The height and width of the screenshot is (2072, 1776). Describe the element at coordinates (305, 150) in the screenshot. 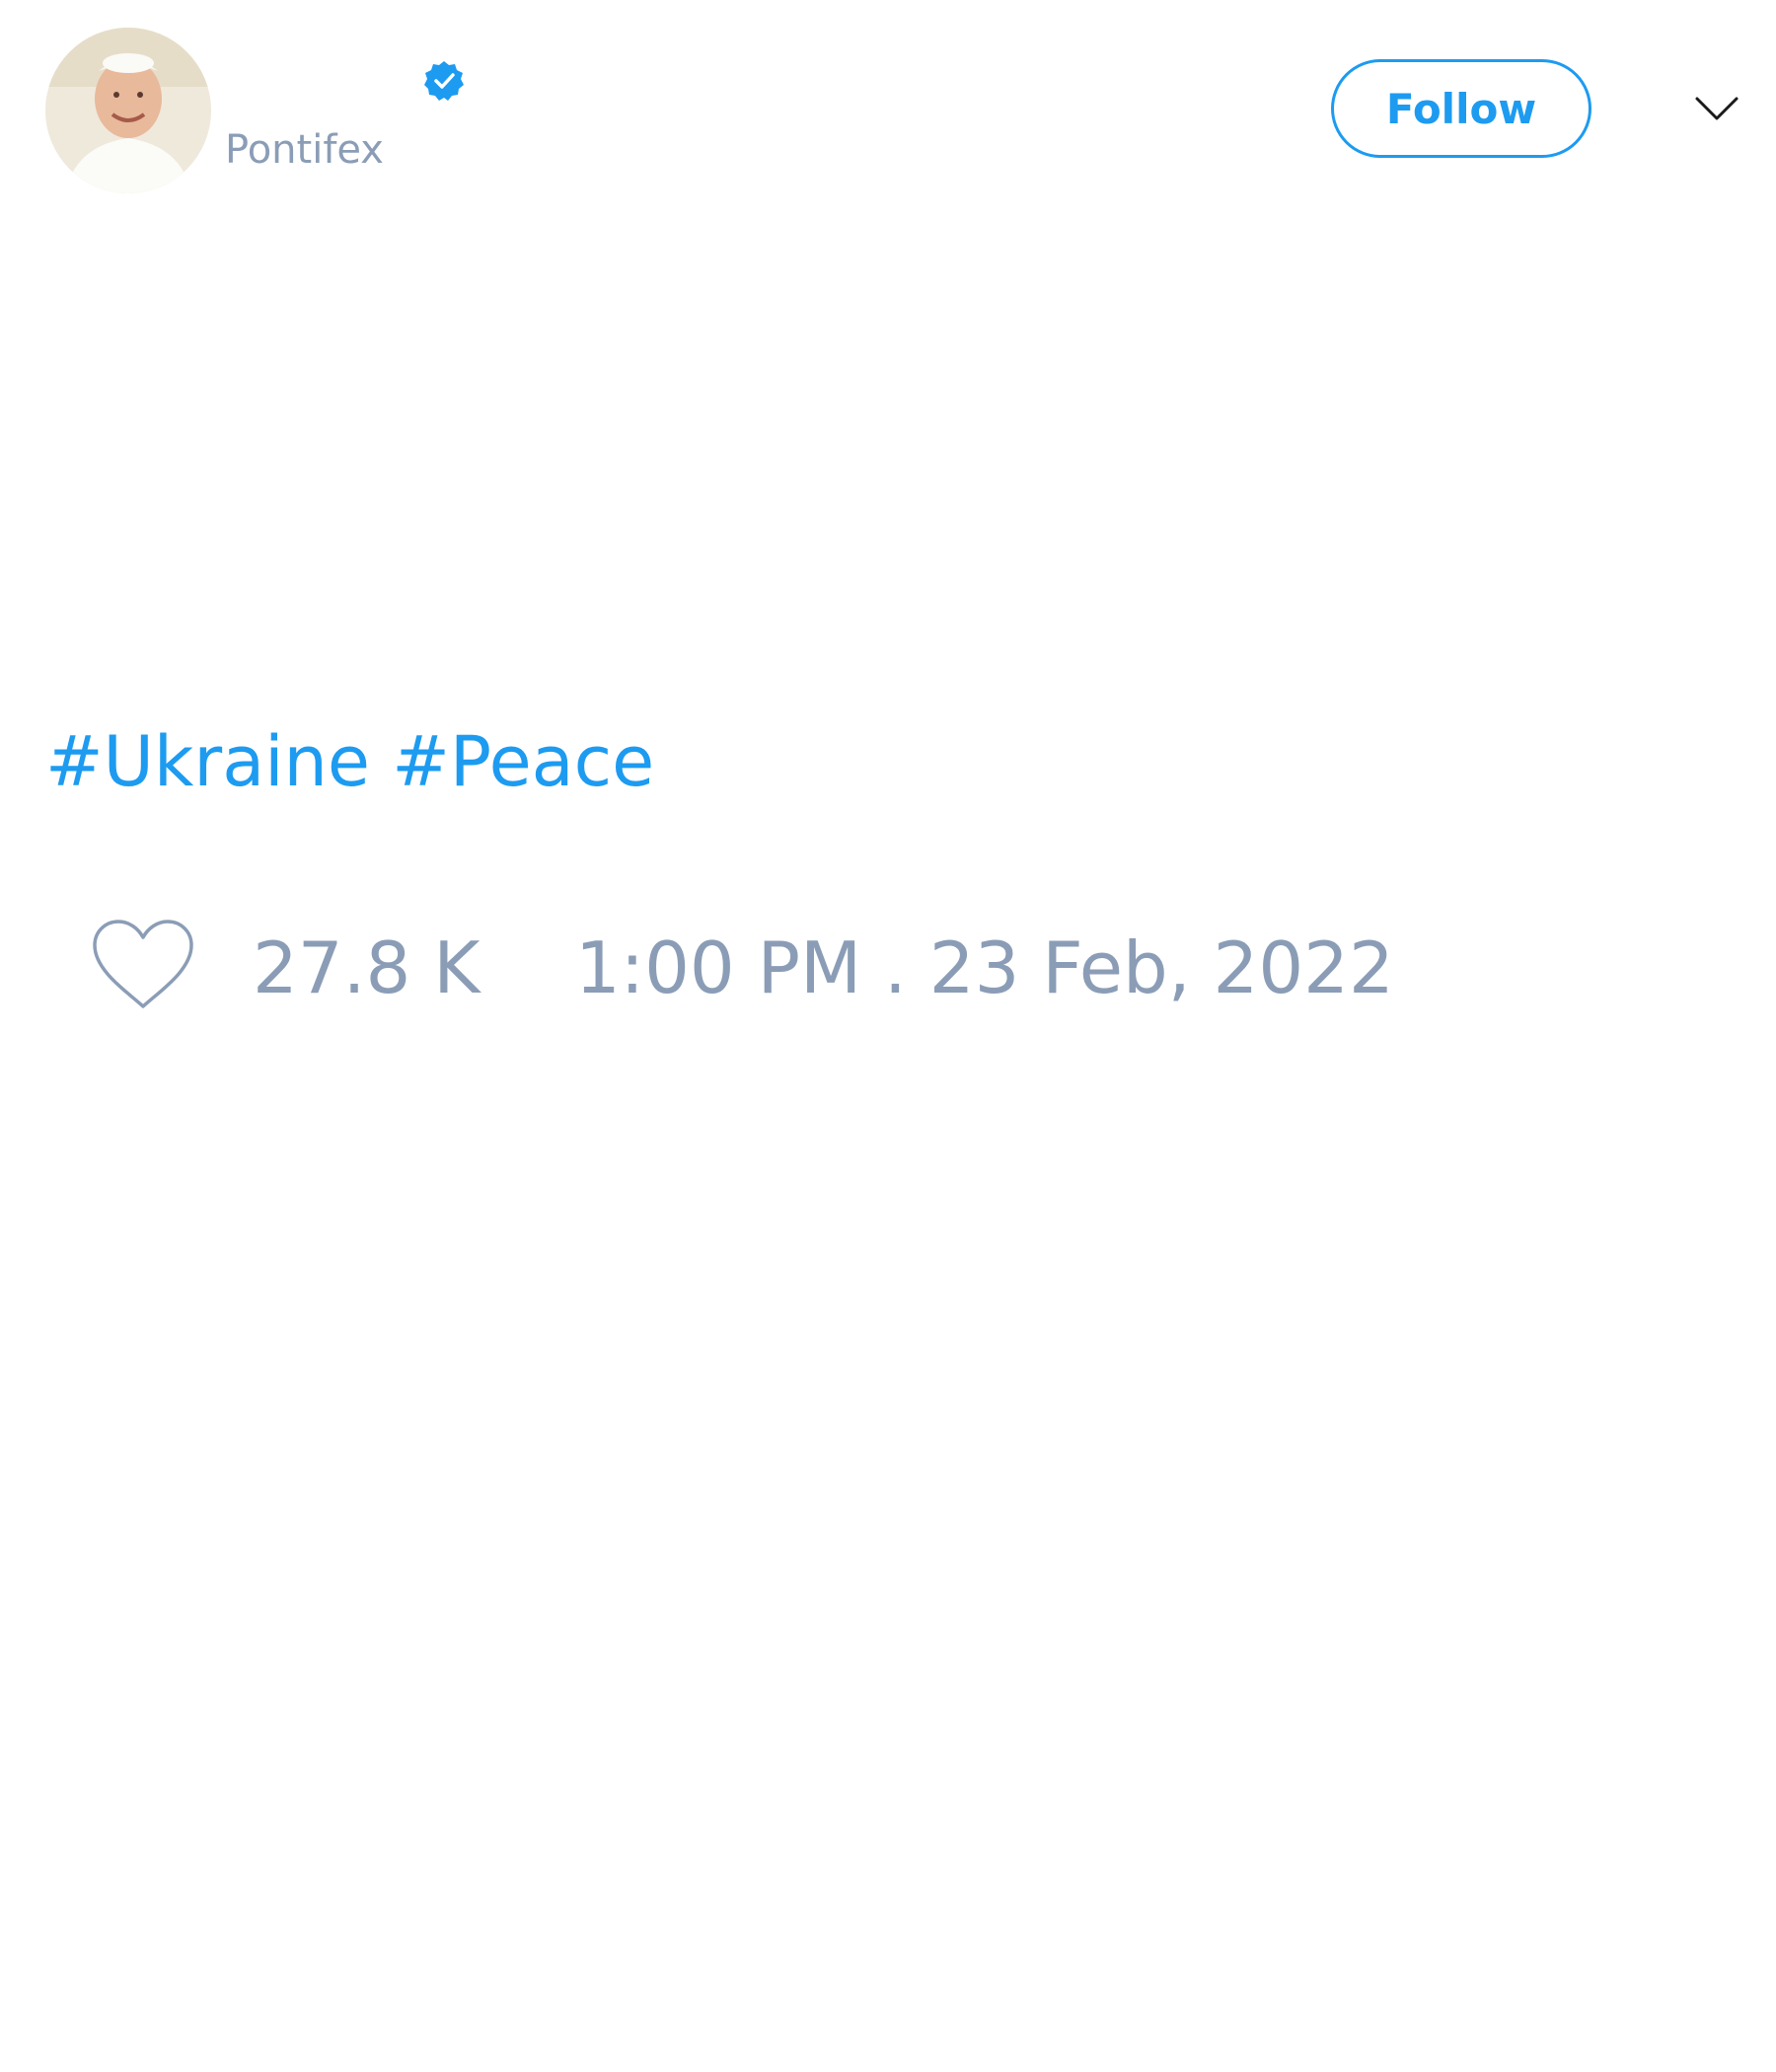

I see `username: Pontifex` at that location.